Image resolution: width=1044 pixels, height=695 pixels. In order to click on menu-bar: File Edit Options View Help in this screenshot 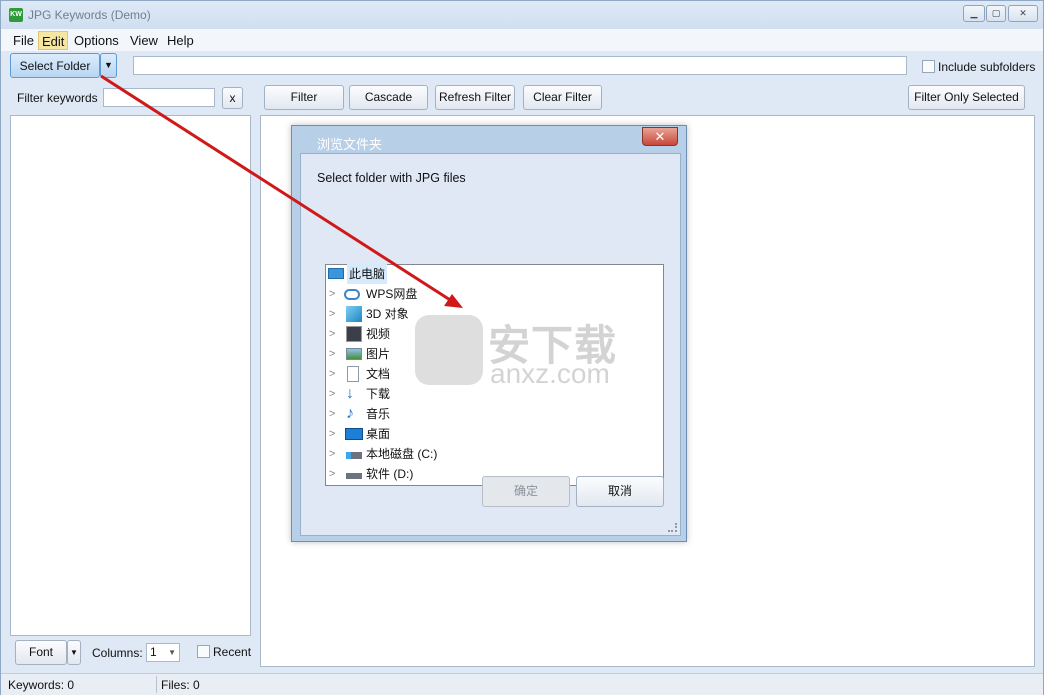, I will do `click(522, 40)`.